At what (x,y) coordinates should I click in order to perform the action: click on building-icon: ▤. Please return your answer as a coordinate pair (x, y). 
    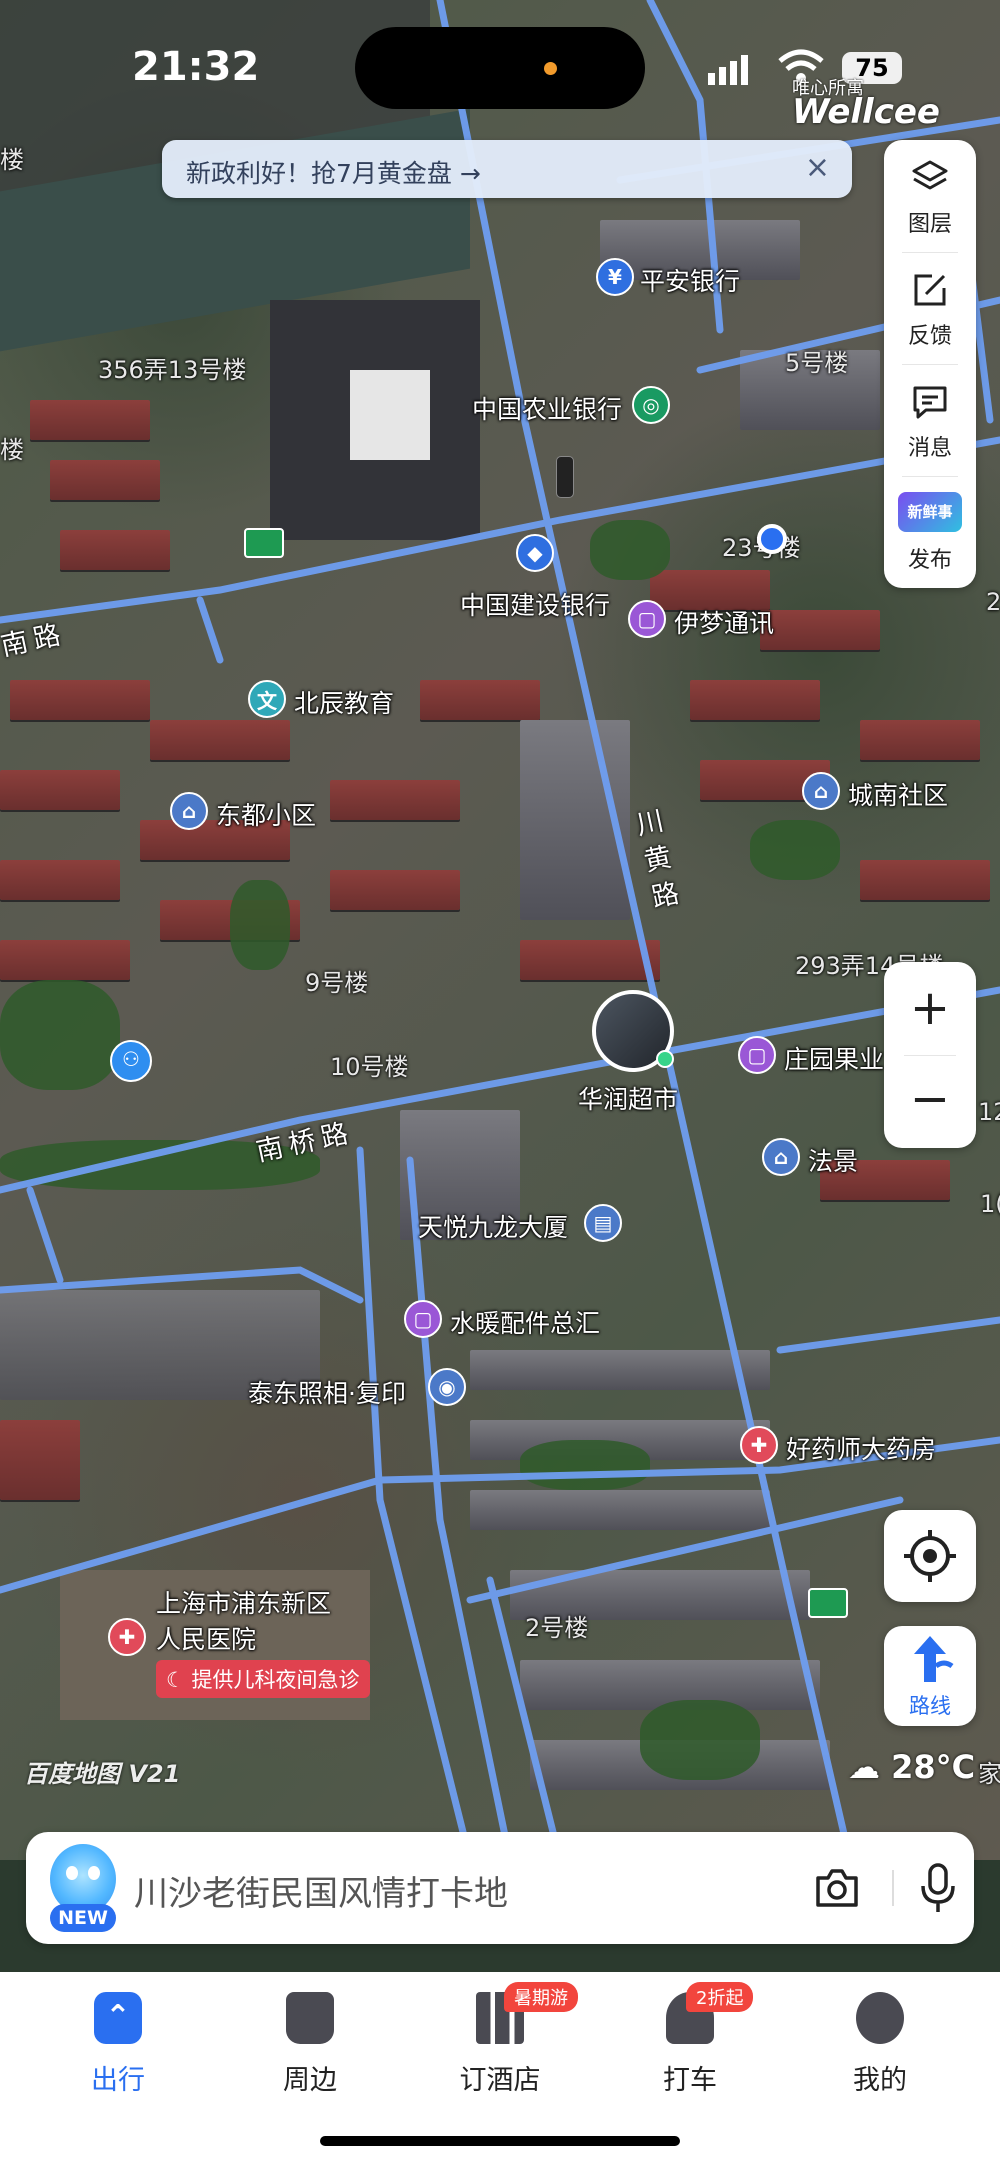
    Looking at the image, I should click on (603, 1223).